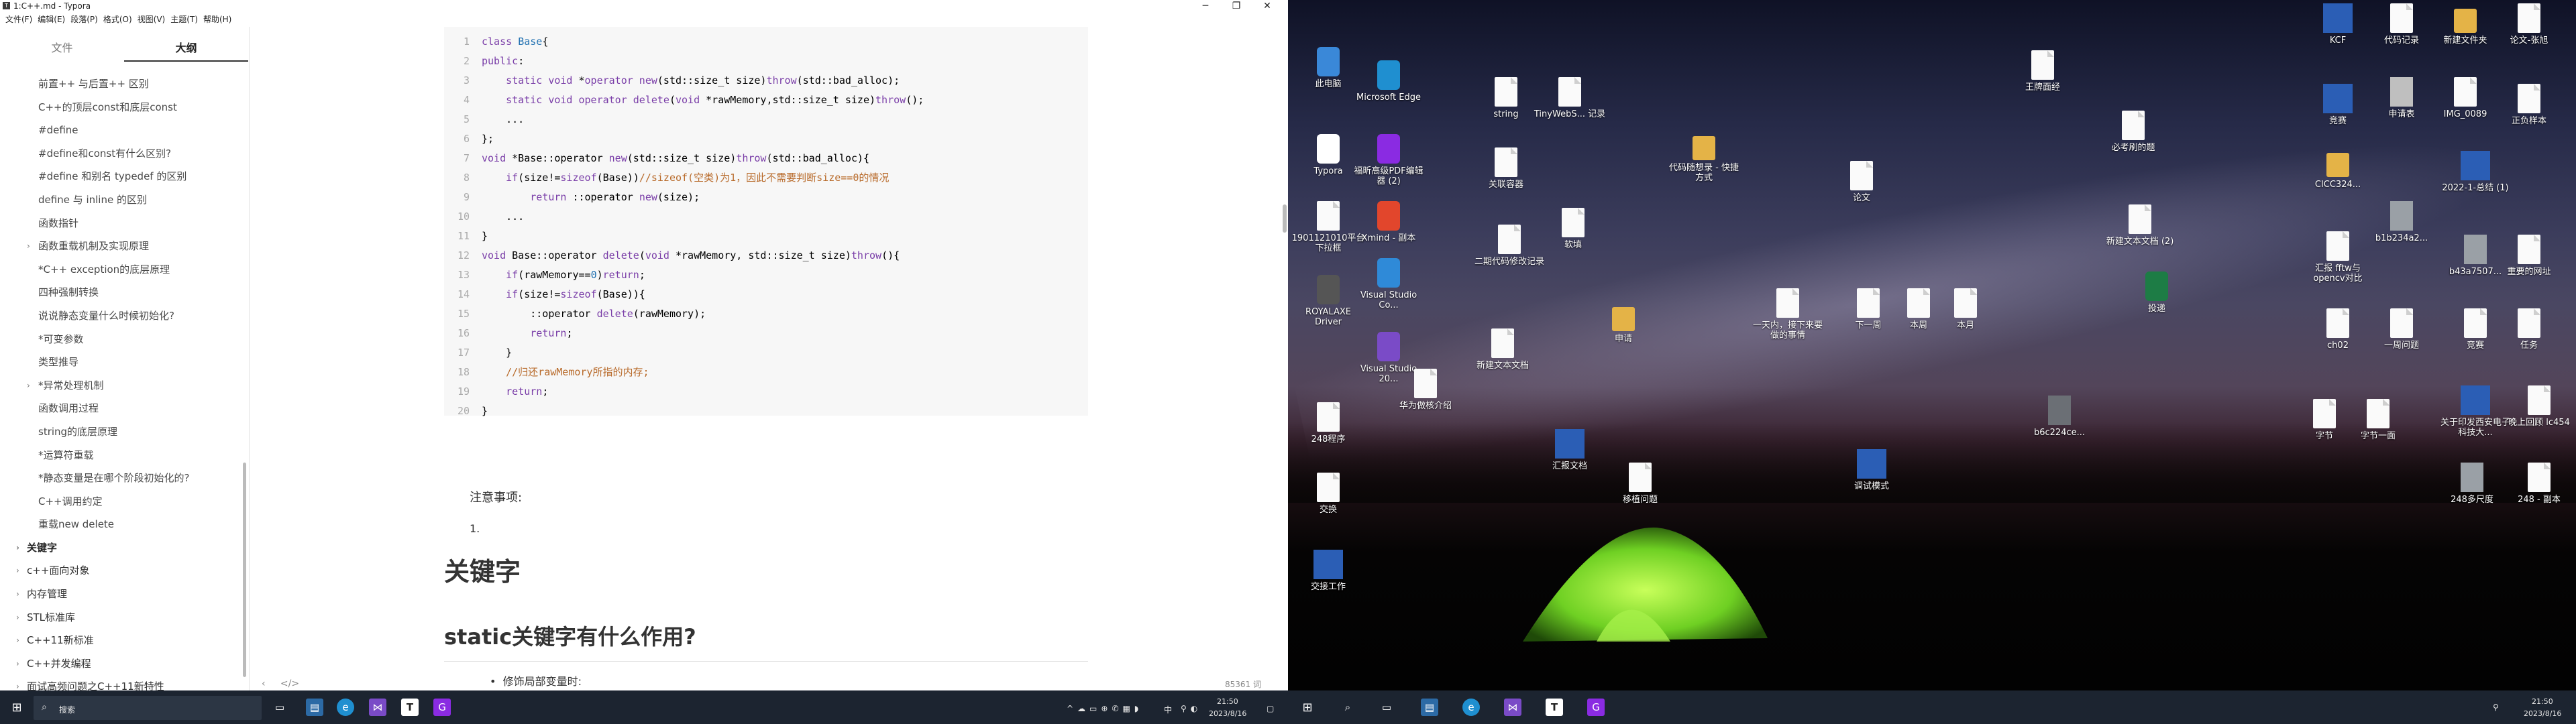  Describe the element at coordinates (124, 571) in the screenshot. I see `outline-item: › c++面向对象` at that location.